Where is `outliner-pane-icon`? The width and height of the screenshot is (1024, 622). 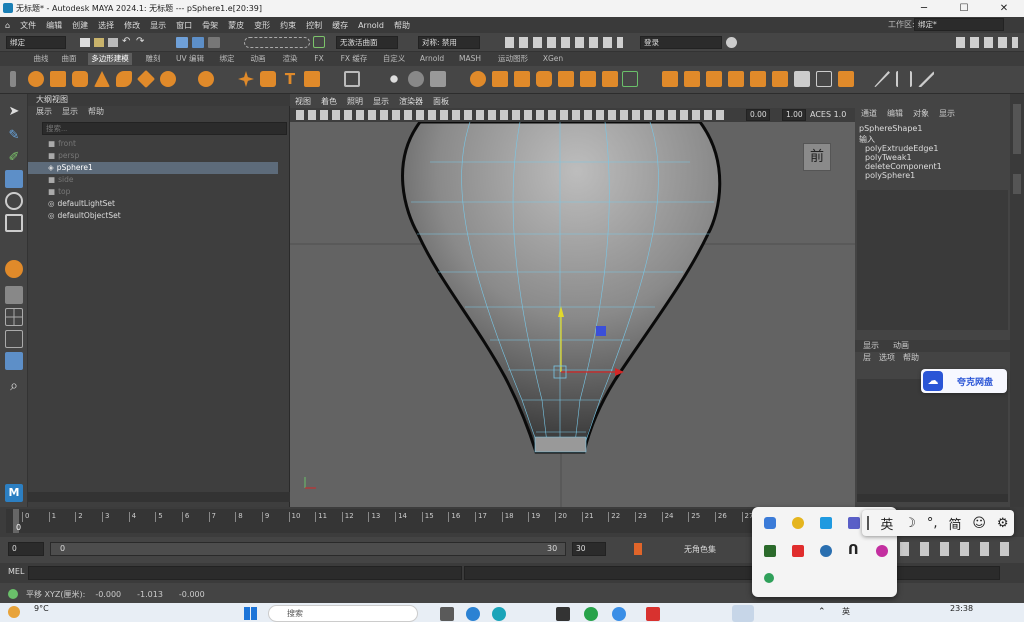 outliner-pane-icon is located at coordinates (14, 361).